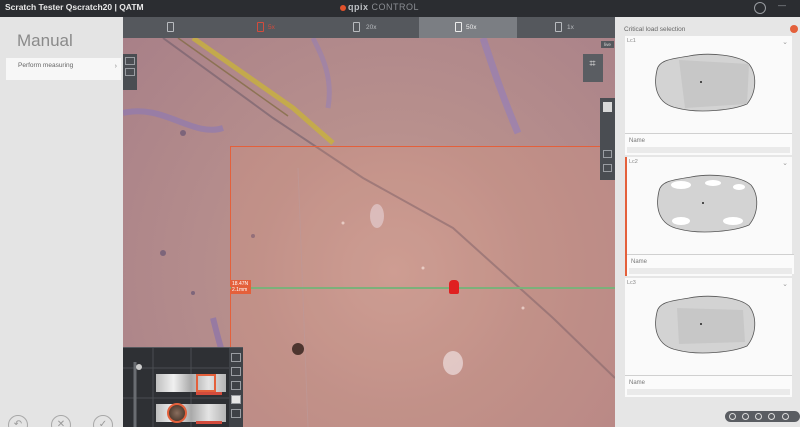 This screenshot has height=427, width=800. I want to click on help-icon, so click(745, 416).